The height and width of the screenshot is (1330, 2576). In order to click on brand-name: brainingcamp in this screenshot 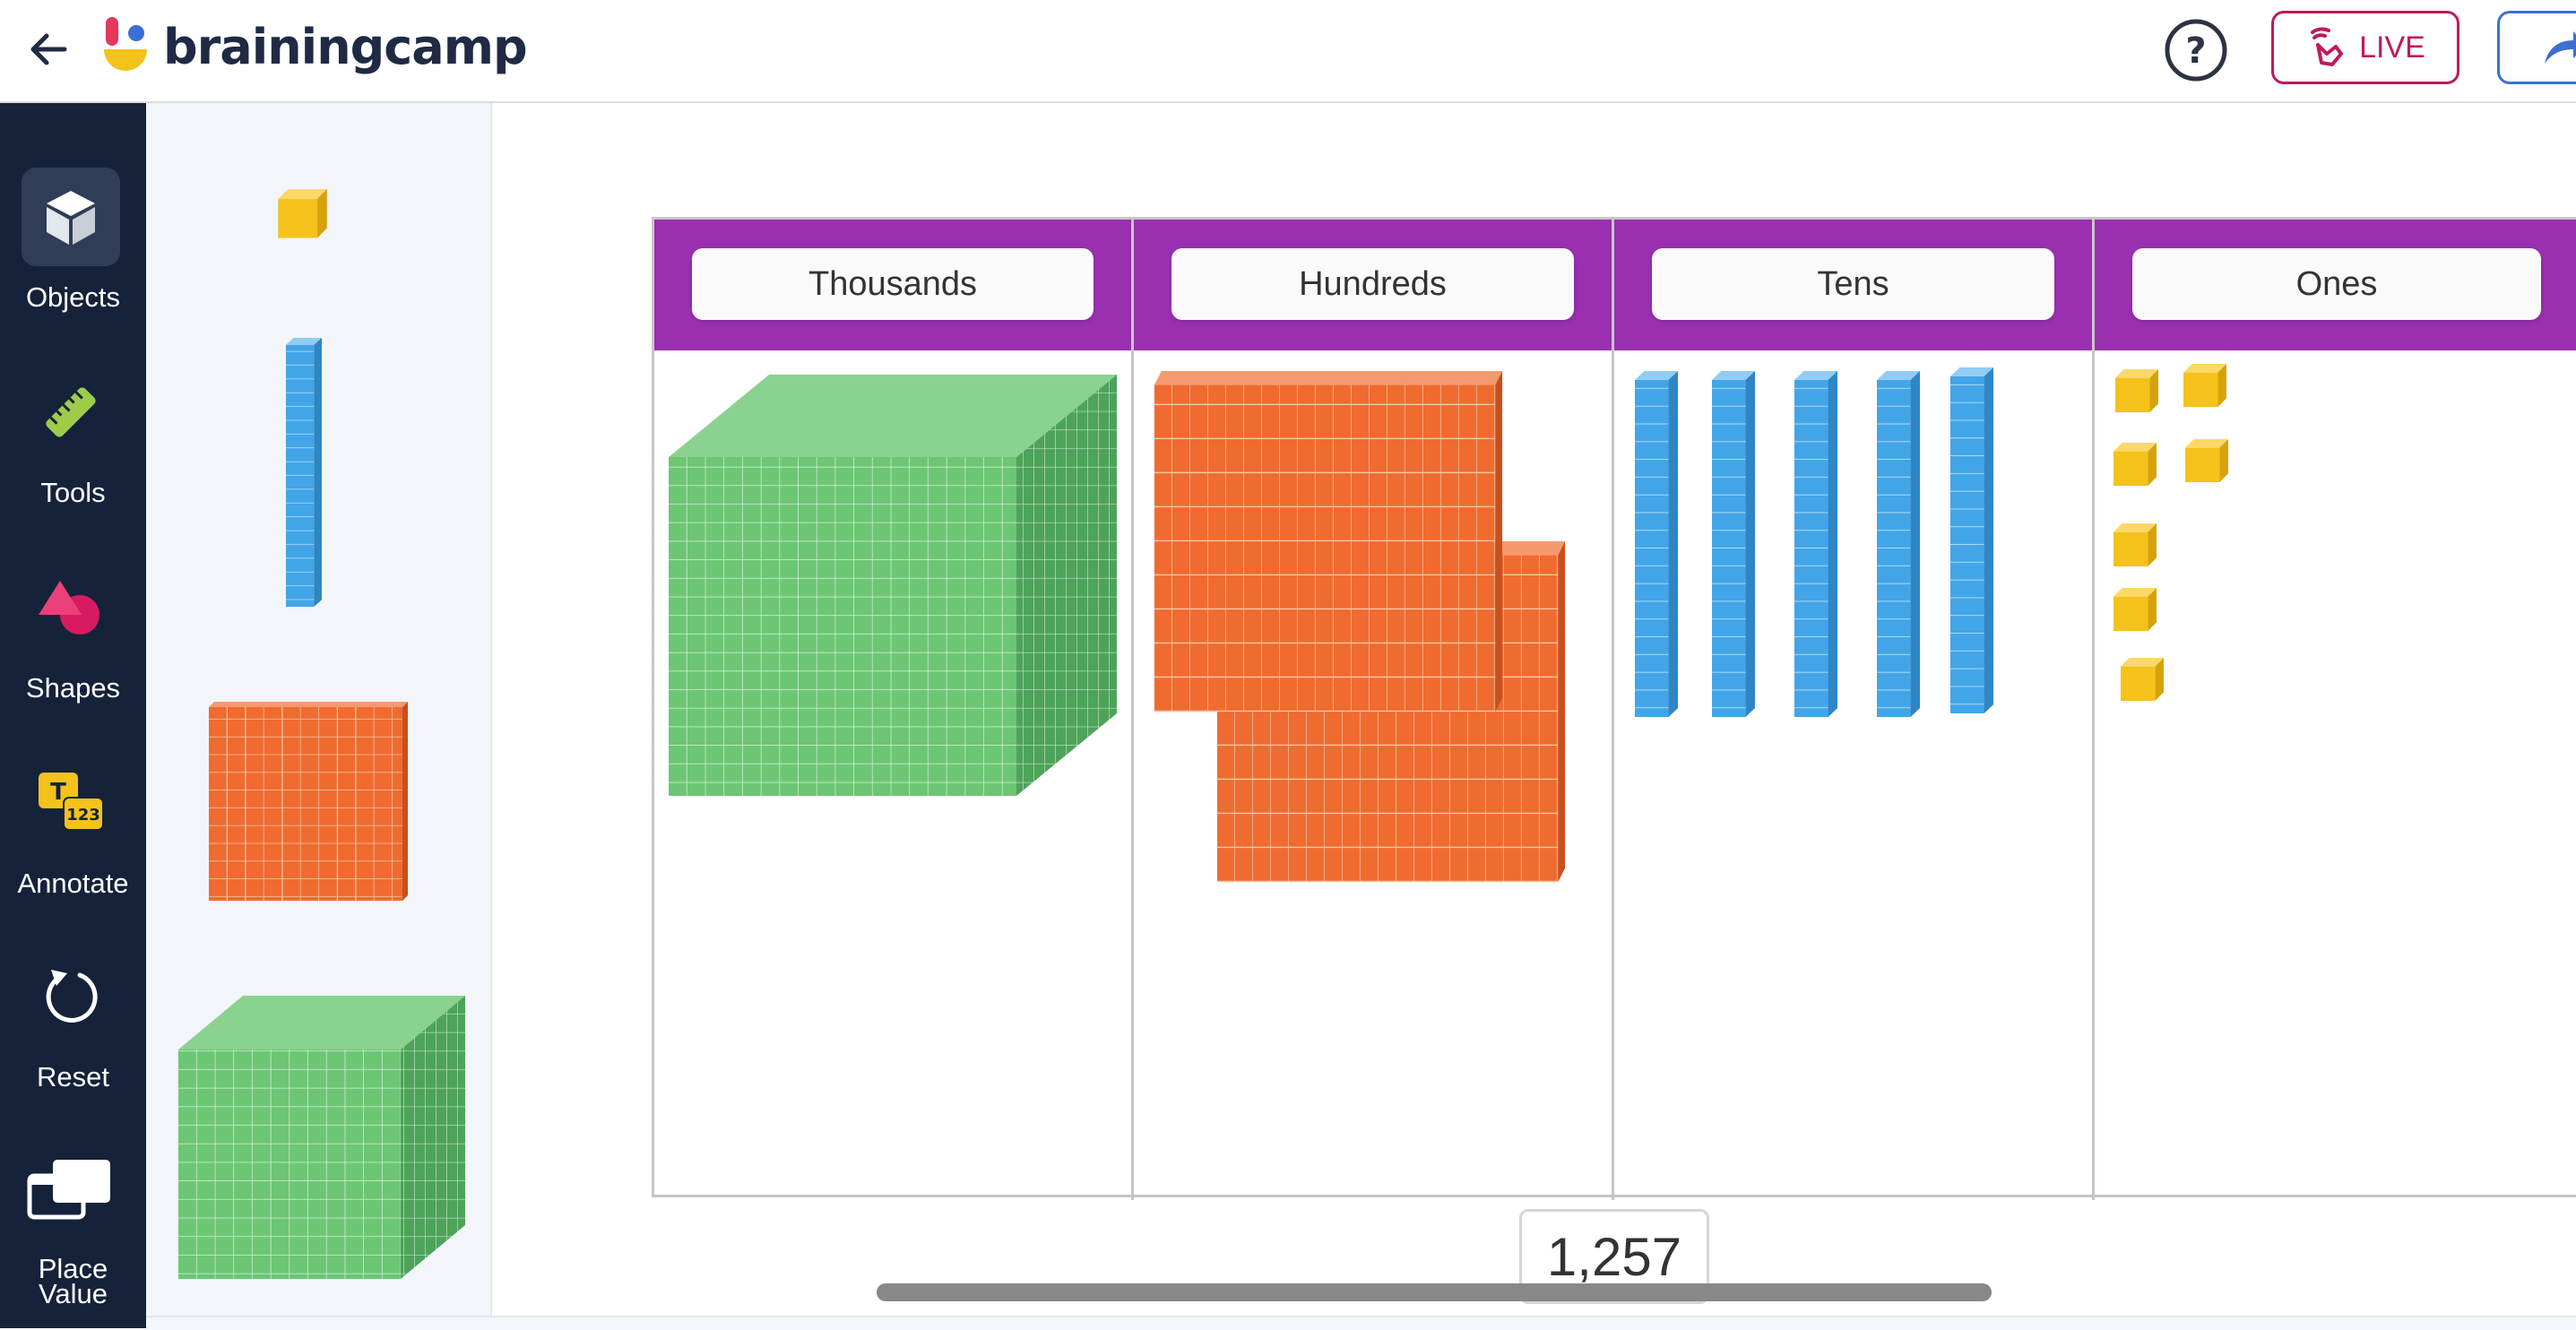, I will do `click(345, 46)`.